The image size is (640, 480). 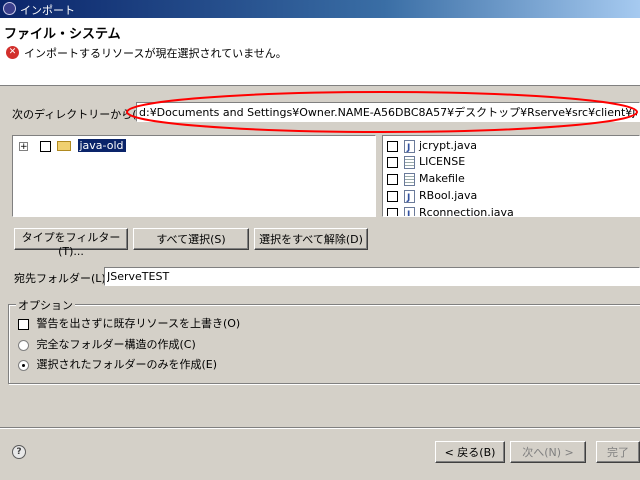 I want to click on full-structure-option: 完全なフォルダー構造の作成(C), so click(x=107, y=344).